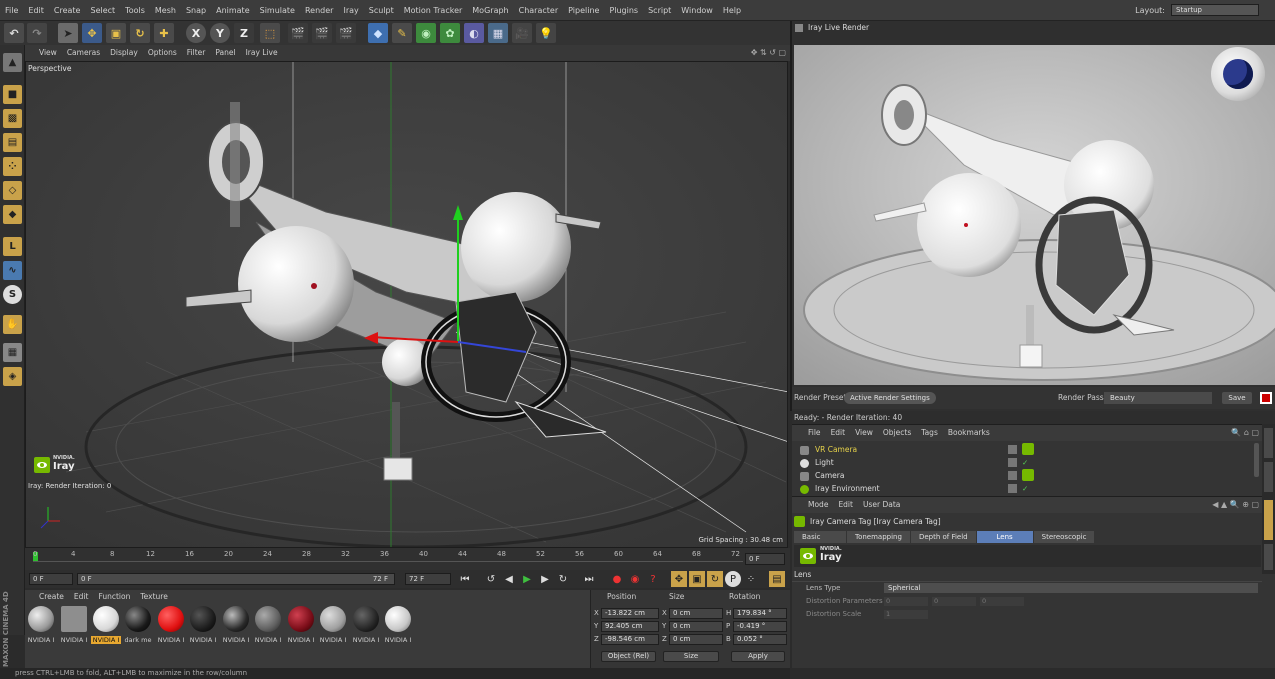 The image size is (1275, 679). I want to click on menu-tools: Tools, so click(135, 10).